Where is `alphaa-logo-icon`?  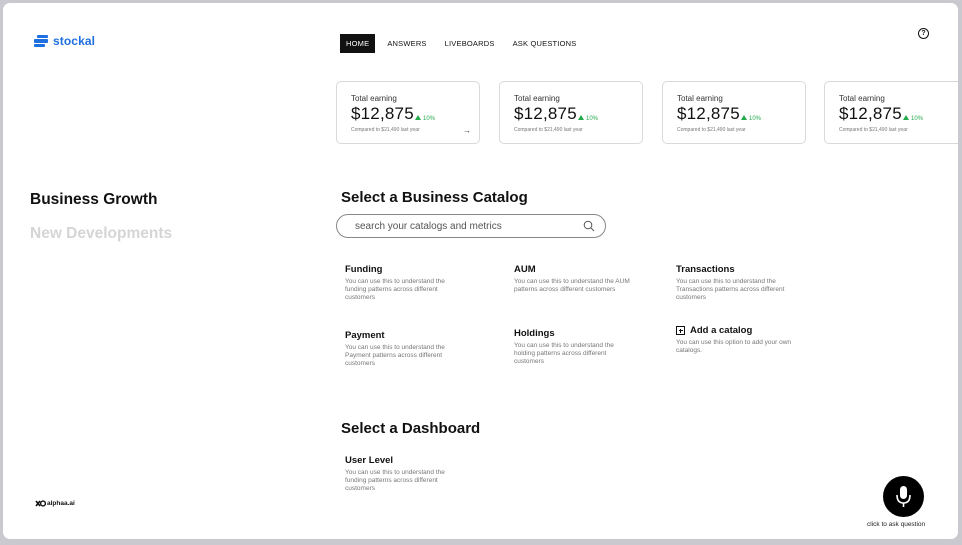
alphaa-logo-icon is located at coordinates (40, 503).